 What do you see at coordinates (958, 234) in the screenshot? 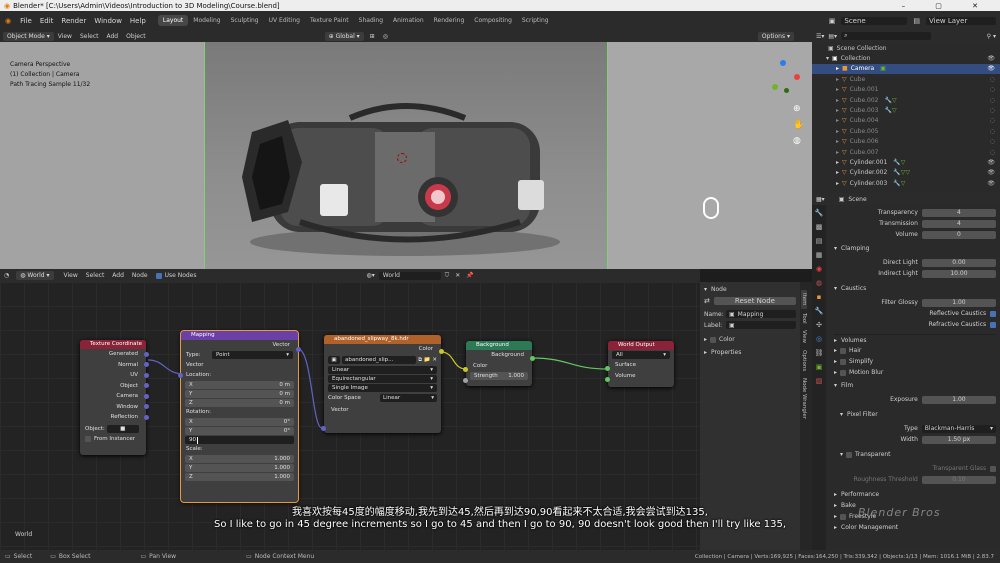
I see `volume-field: 0` at bounding box center [958, 234].